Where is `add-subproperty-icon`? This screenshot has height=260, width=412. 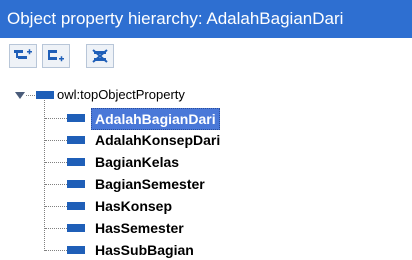 add-subproperty-icon is located at coordinates (23, 54).